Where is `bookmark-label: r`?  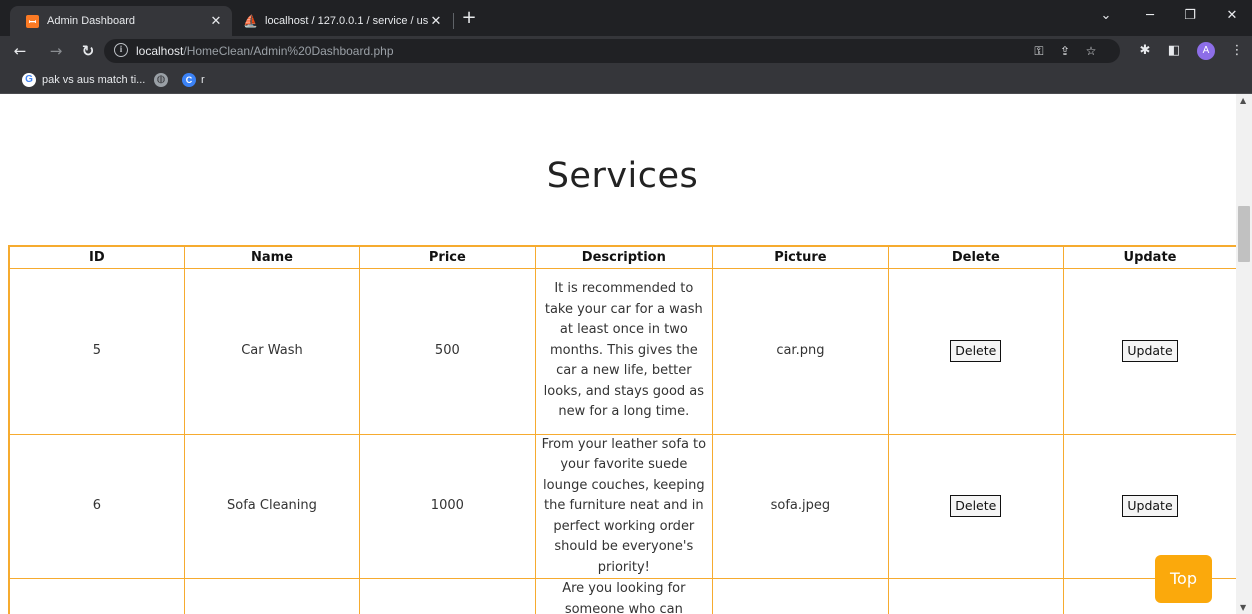 bookmark-label: r is located at coordinates (203, 80).